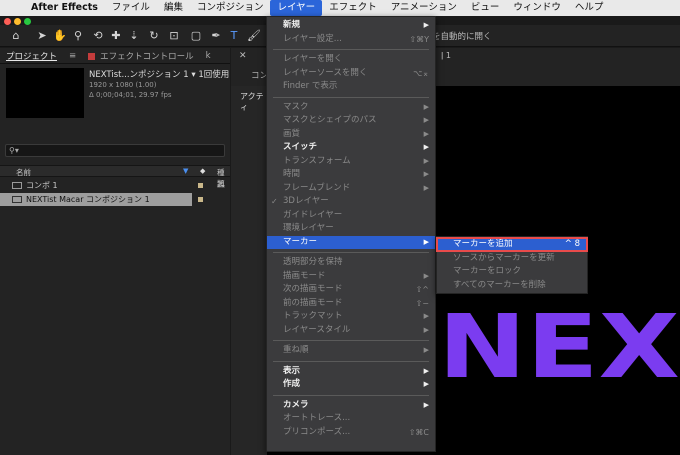 The height and width of the screenshot is (455, 680). I want to click on menu-composition: コンポジション, so click(230, 8).